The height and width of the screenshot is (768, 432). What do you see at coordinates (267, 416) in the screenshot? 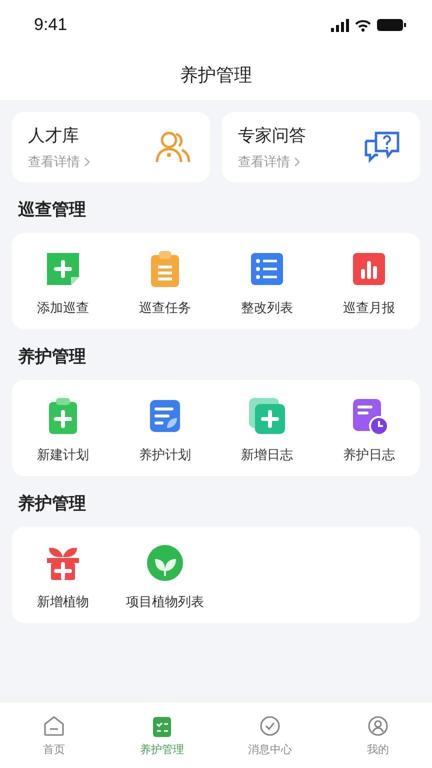
I see `stacked-plus-icon` at bounding box center [267, 416].